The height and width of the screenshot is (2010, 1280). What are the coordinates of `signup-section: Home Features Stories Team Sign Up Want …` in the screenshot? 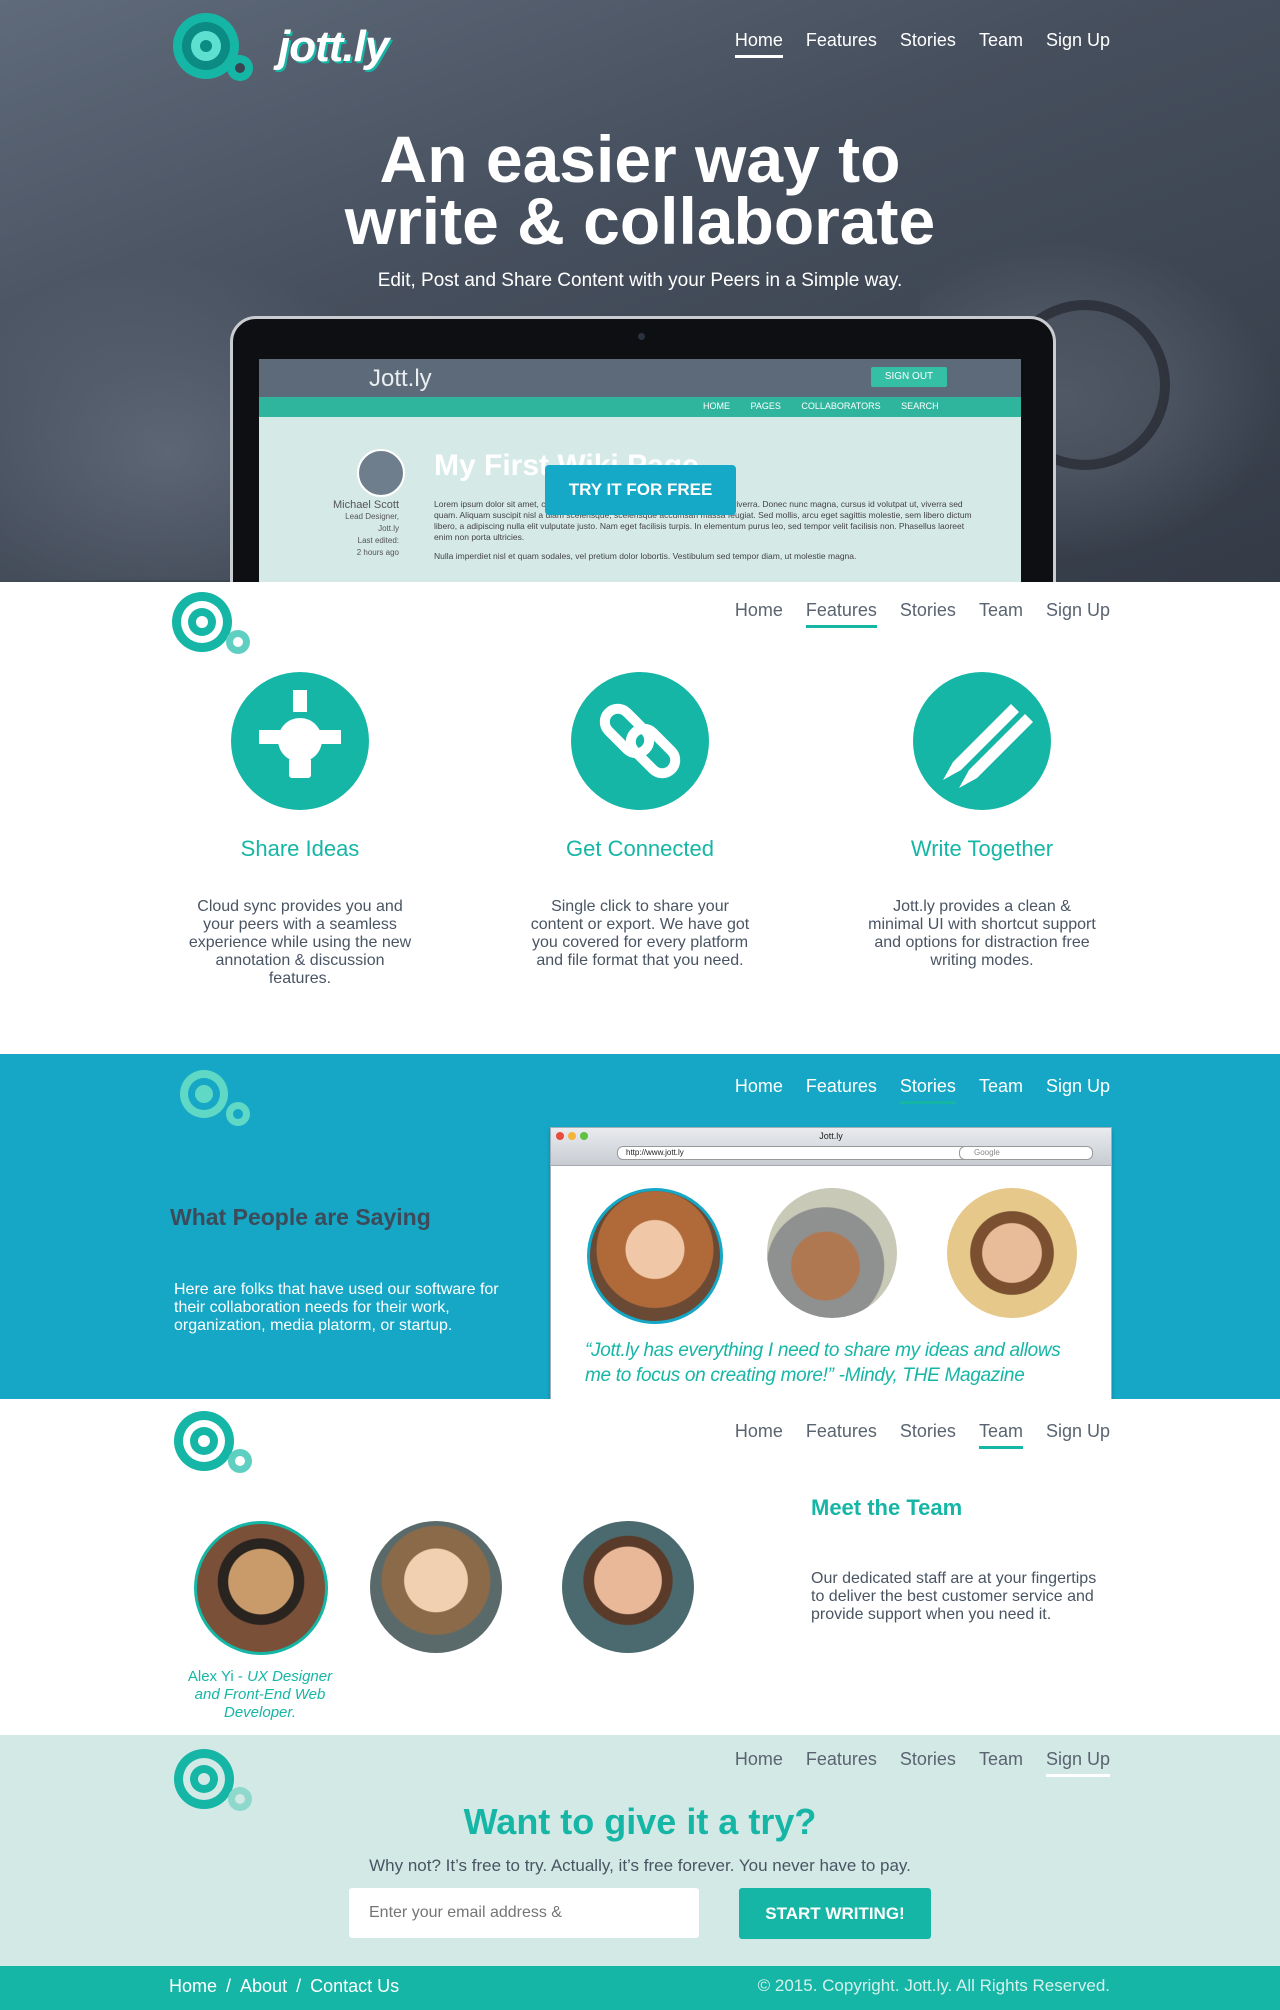 It's located at (640, 1850).